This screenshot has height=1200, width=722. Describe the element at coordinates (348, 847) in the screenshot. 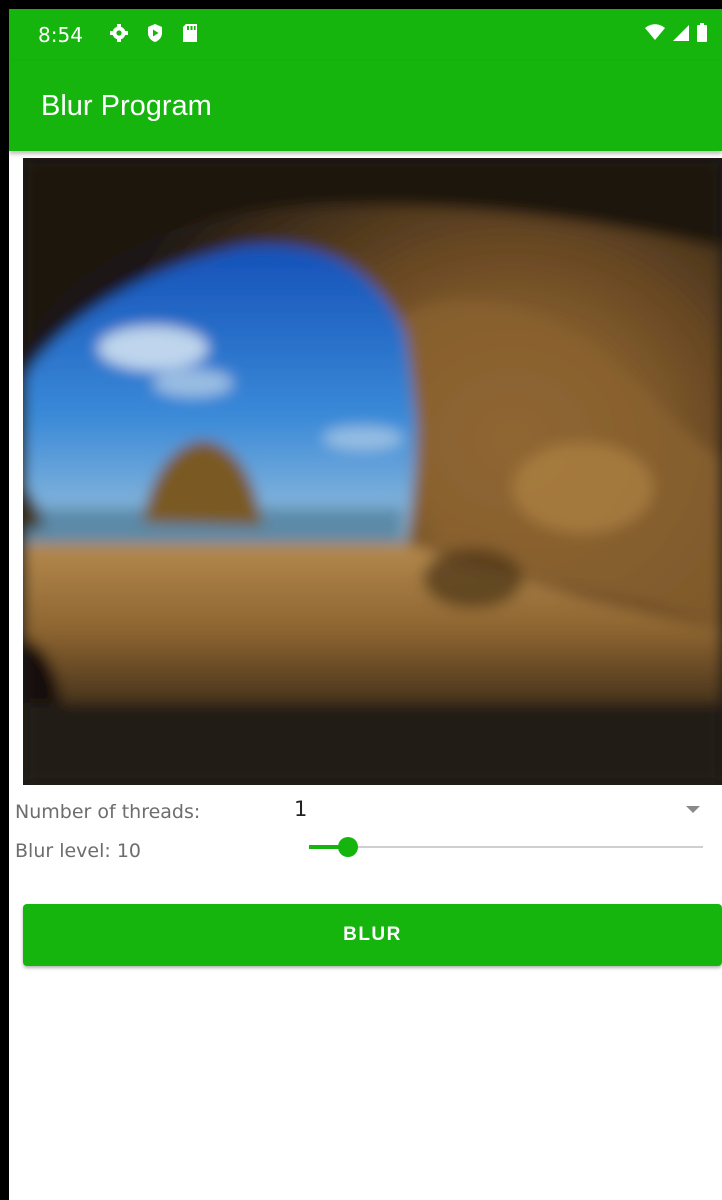

I see `slider-thumb` at that location.